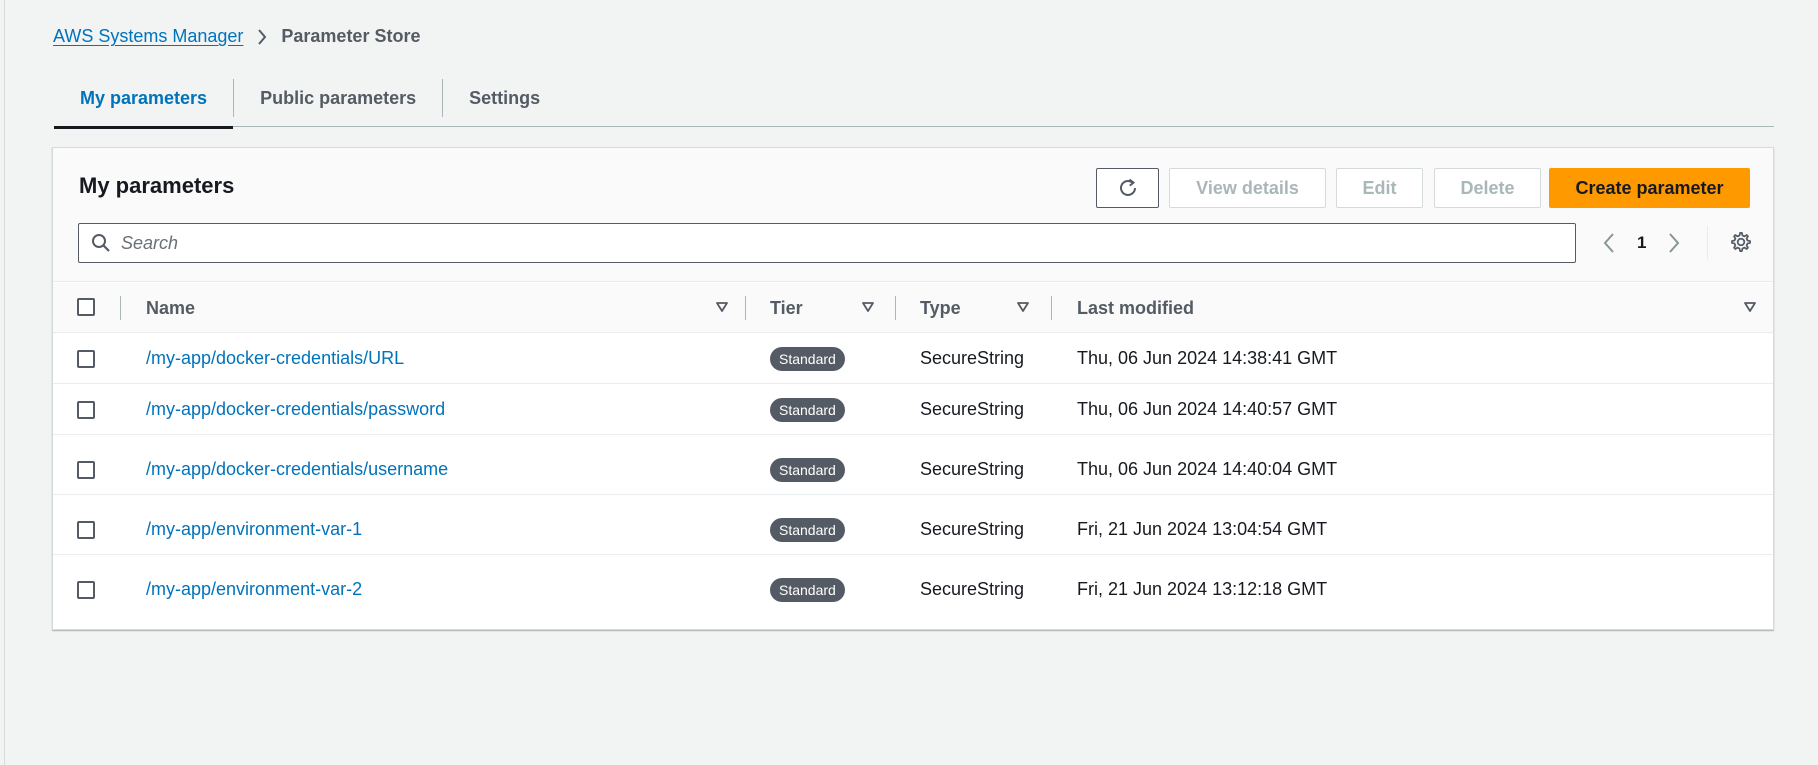 The width and height of the screenshot is (1818, 765). I want to click on search-box, so click(827, 243).